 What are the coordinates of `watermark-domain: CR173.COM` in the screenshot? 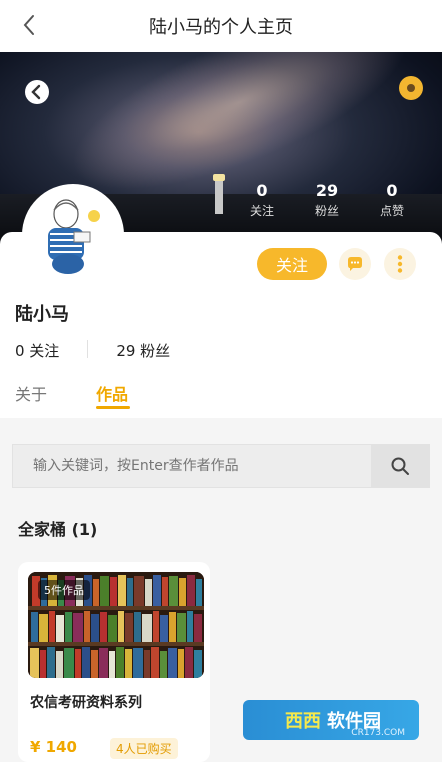 It's located at (378, 733).